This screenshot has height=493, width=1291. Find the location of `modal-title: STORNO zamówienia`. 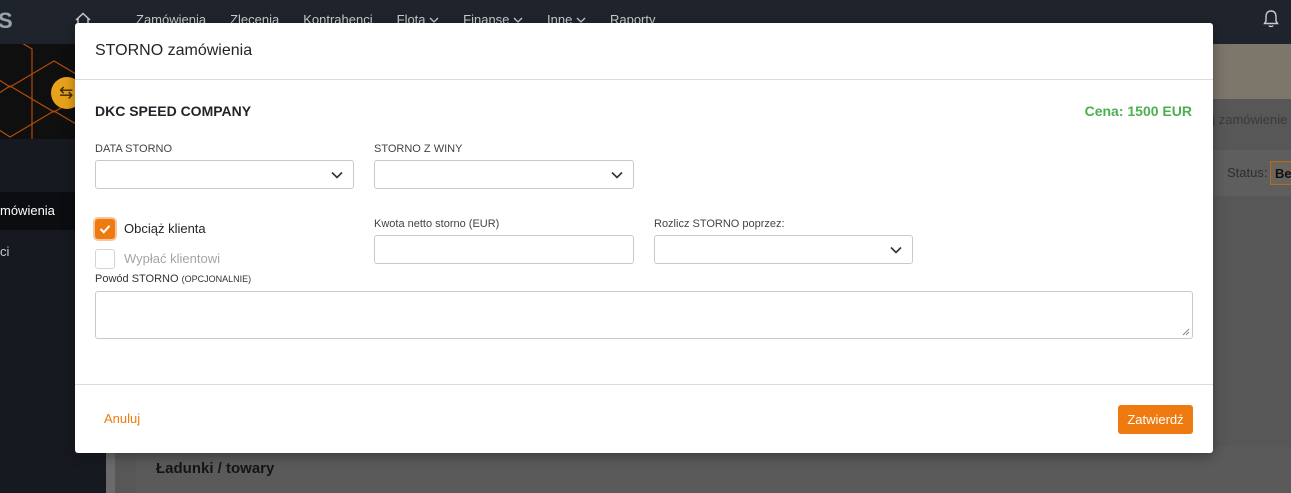

modal-title: STORNO zamówienia is located at coordinates (174, 50).